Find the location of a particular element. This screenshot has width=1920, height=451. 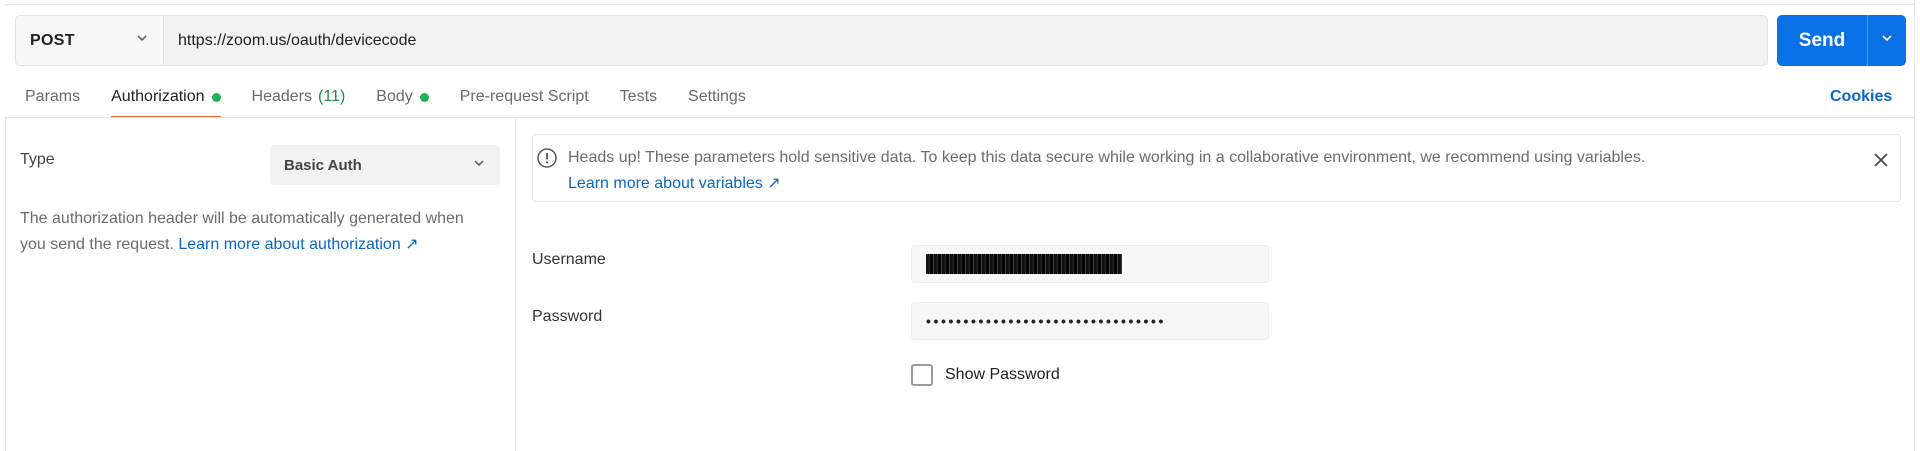

auth-type-label: Type is located at coordinates (37, 159).